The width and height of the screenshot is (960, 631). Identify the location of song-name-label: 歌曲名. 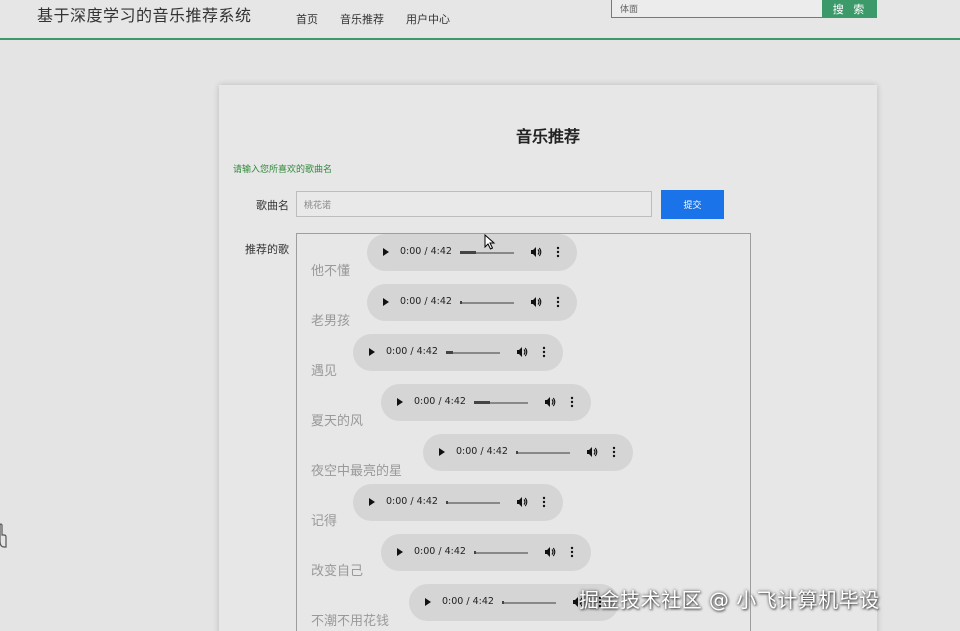
(272, 205).